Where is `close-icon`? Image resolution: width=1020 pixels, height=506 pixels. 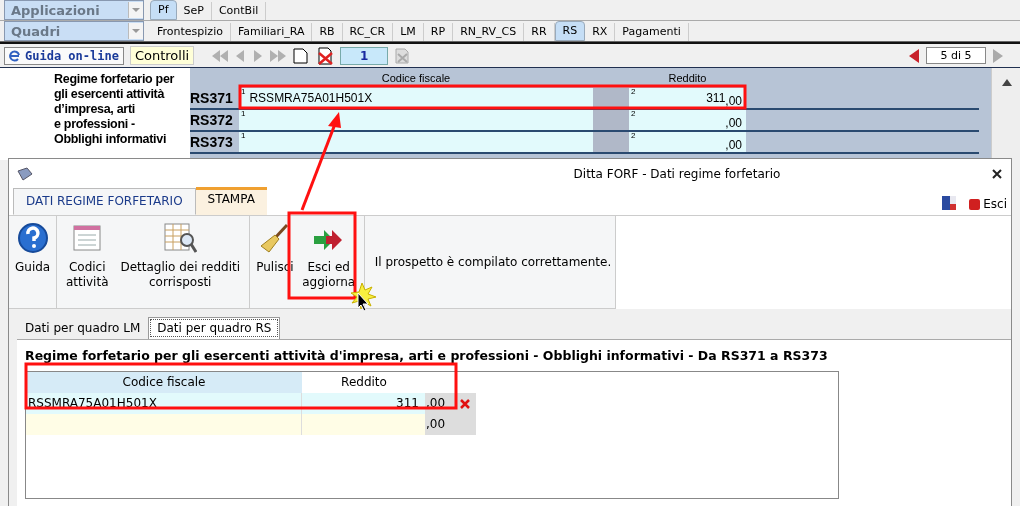 close-icon is located at coordinates (997, 174).